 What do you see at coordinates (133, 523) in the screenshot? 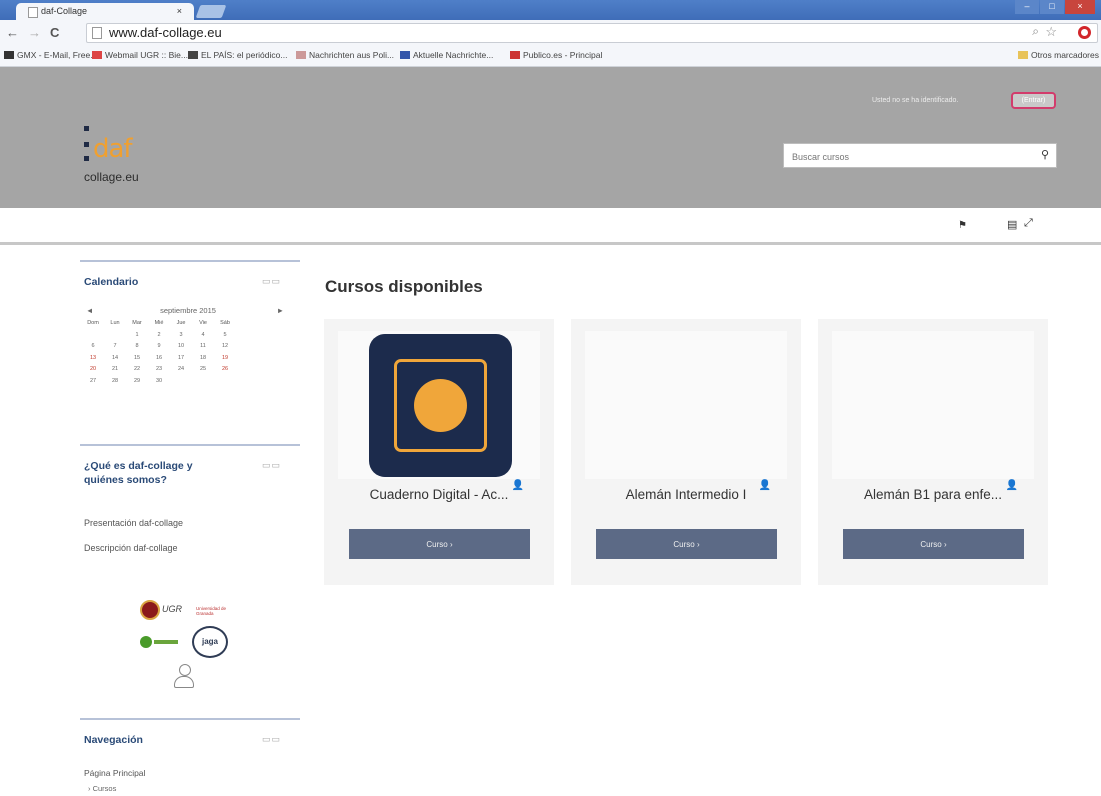
I see `presentation-link: Presentación daf-collage` at bounding box center [133, 523].